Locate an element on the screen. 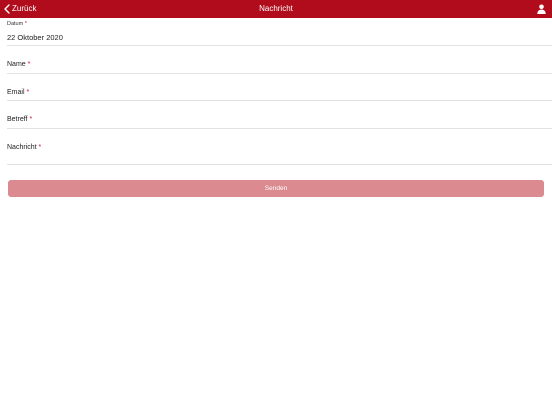  date-field: Datum * 22 Oktober 2020 is located at coordinates (279, 32).